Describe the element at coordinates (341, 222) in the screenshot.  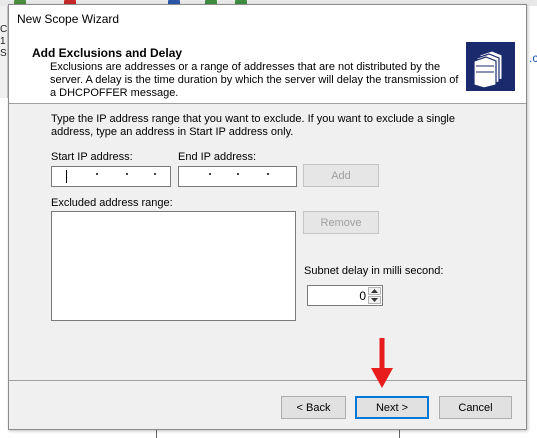
I see `remove-button: Remove` at that location.